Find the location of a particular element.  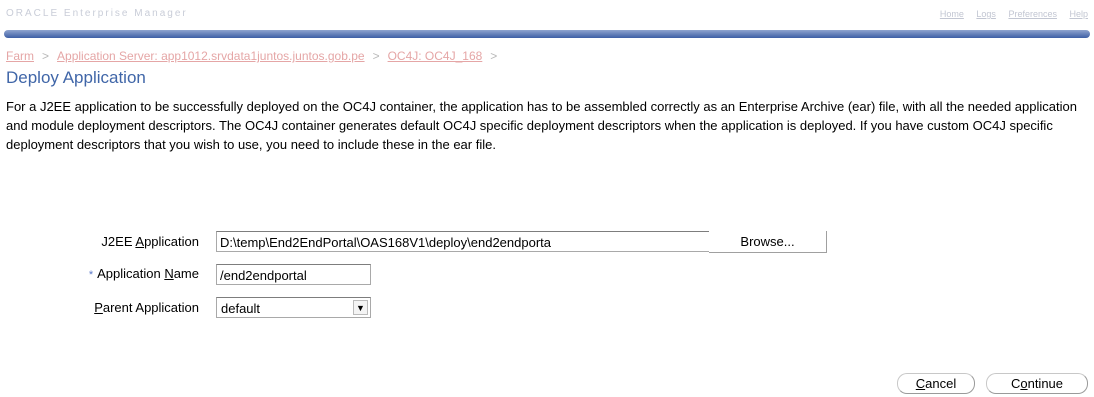

label-text: J2EE is located at coordinates (118, 241).